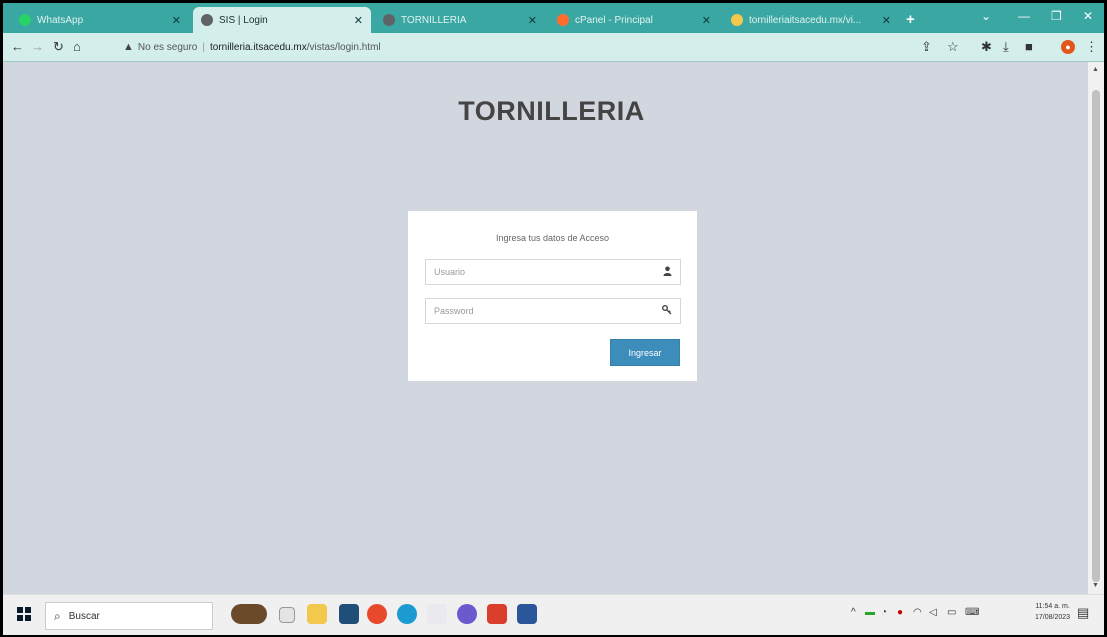 Image resolution: width=1107 pixels, height=637 pixels. What do you see at coordinates (84, 616) in the screenshot?
I see `search-placeholder: Buscar` at bounding box center [84, 616].